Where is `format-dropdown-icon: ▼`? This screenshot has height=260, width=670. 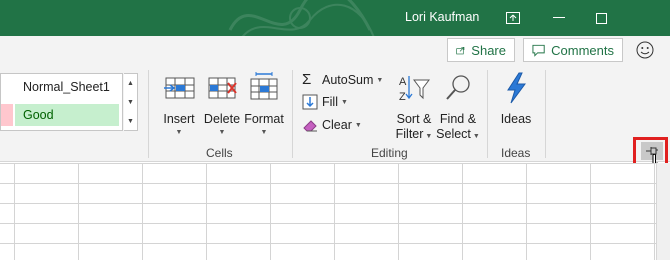
format-dropdown-icon: ▼ is located at coordinates (264, 132).